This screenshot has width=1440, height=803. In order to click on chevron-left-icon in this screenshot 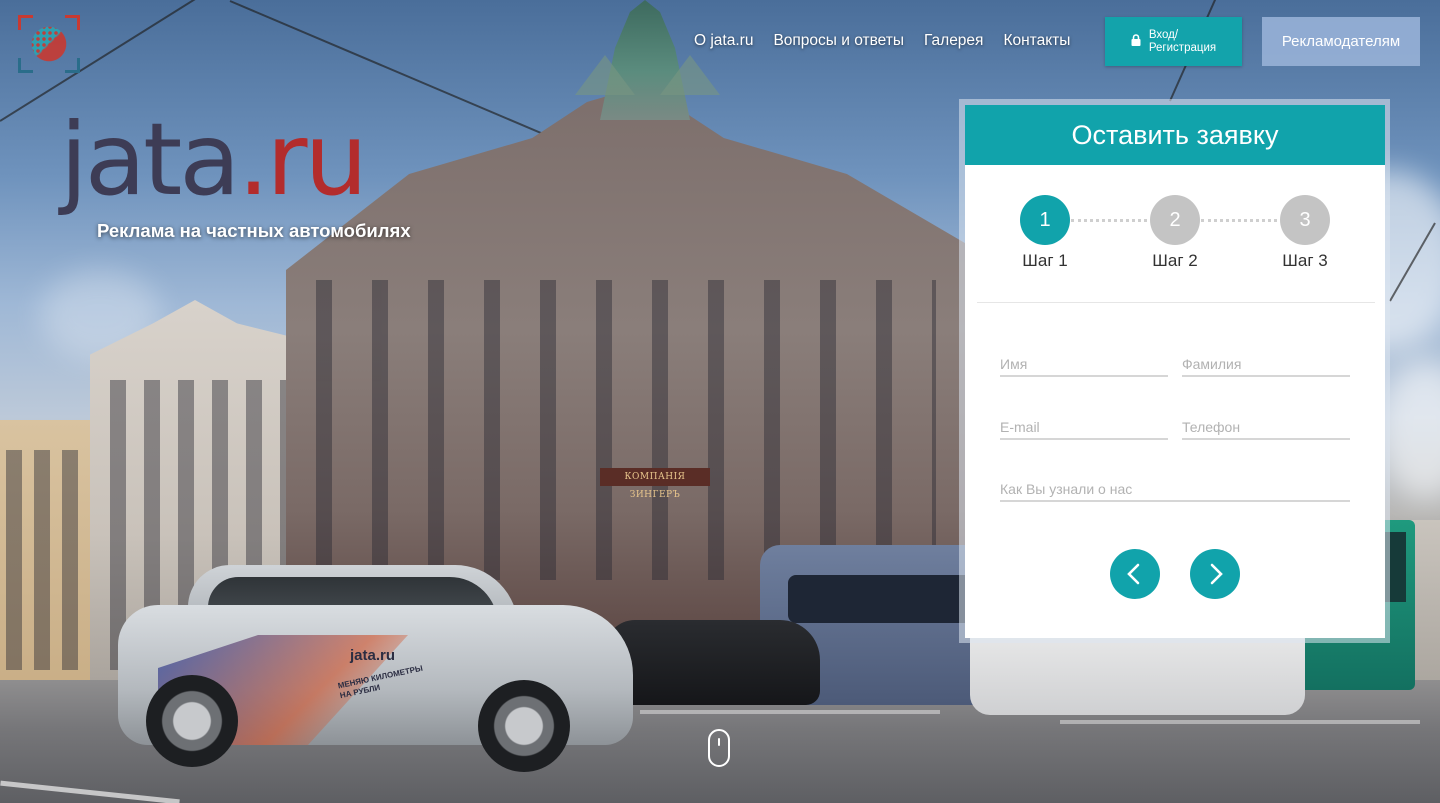, I will do `click(1133, 574)`.